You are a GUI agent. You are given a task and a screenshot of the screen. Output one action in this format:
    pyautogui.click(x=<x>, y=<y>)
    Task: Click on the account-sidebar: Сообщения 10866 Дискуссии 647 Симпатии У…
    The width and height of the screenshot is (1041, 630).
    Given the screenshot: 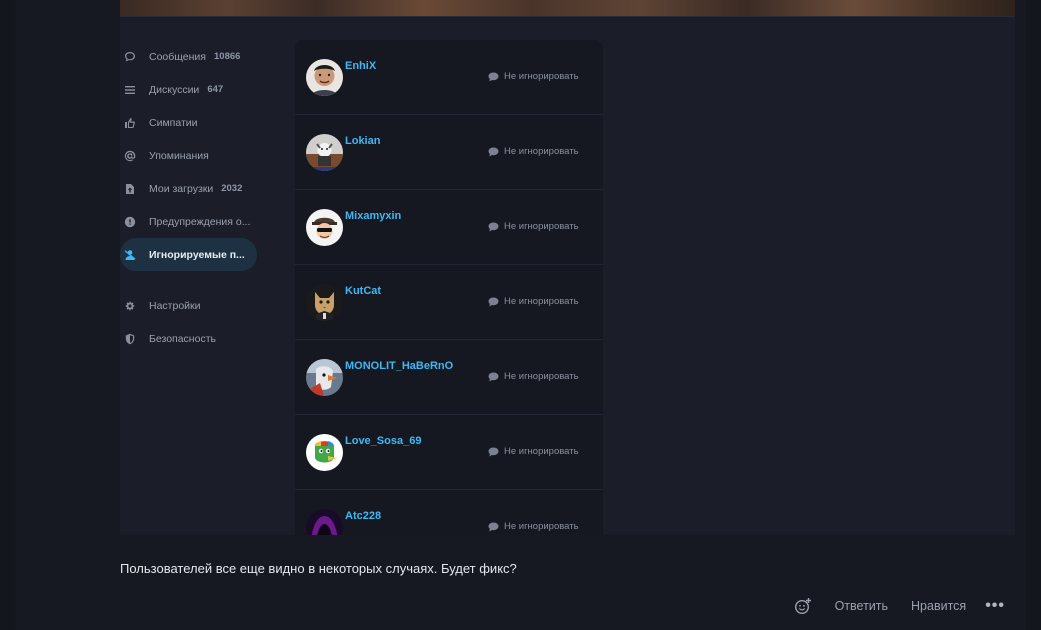 What is the action you would take?
    pyautogui.click(x=190, y=197)
    